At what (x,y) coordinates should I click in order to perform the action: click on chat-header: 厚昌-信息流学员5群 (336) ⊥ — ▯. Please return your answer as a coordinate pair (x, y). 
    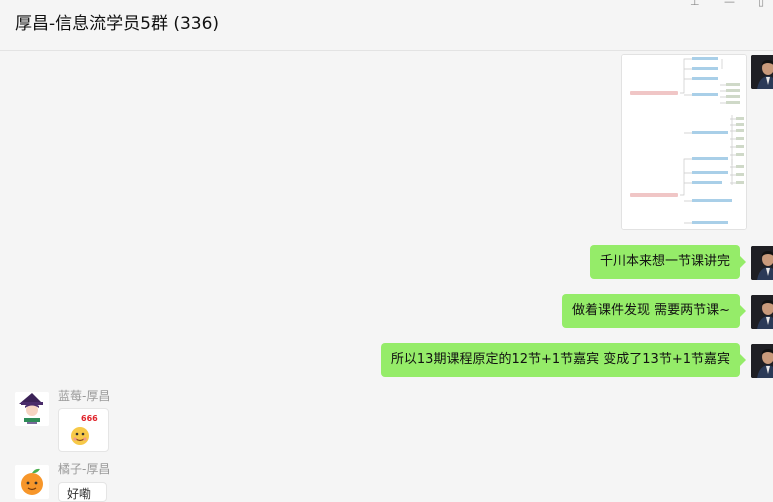
    Looking at the image, I should click on (386, 25).